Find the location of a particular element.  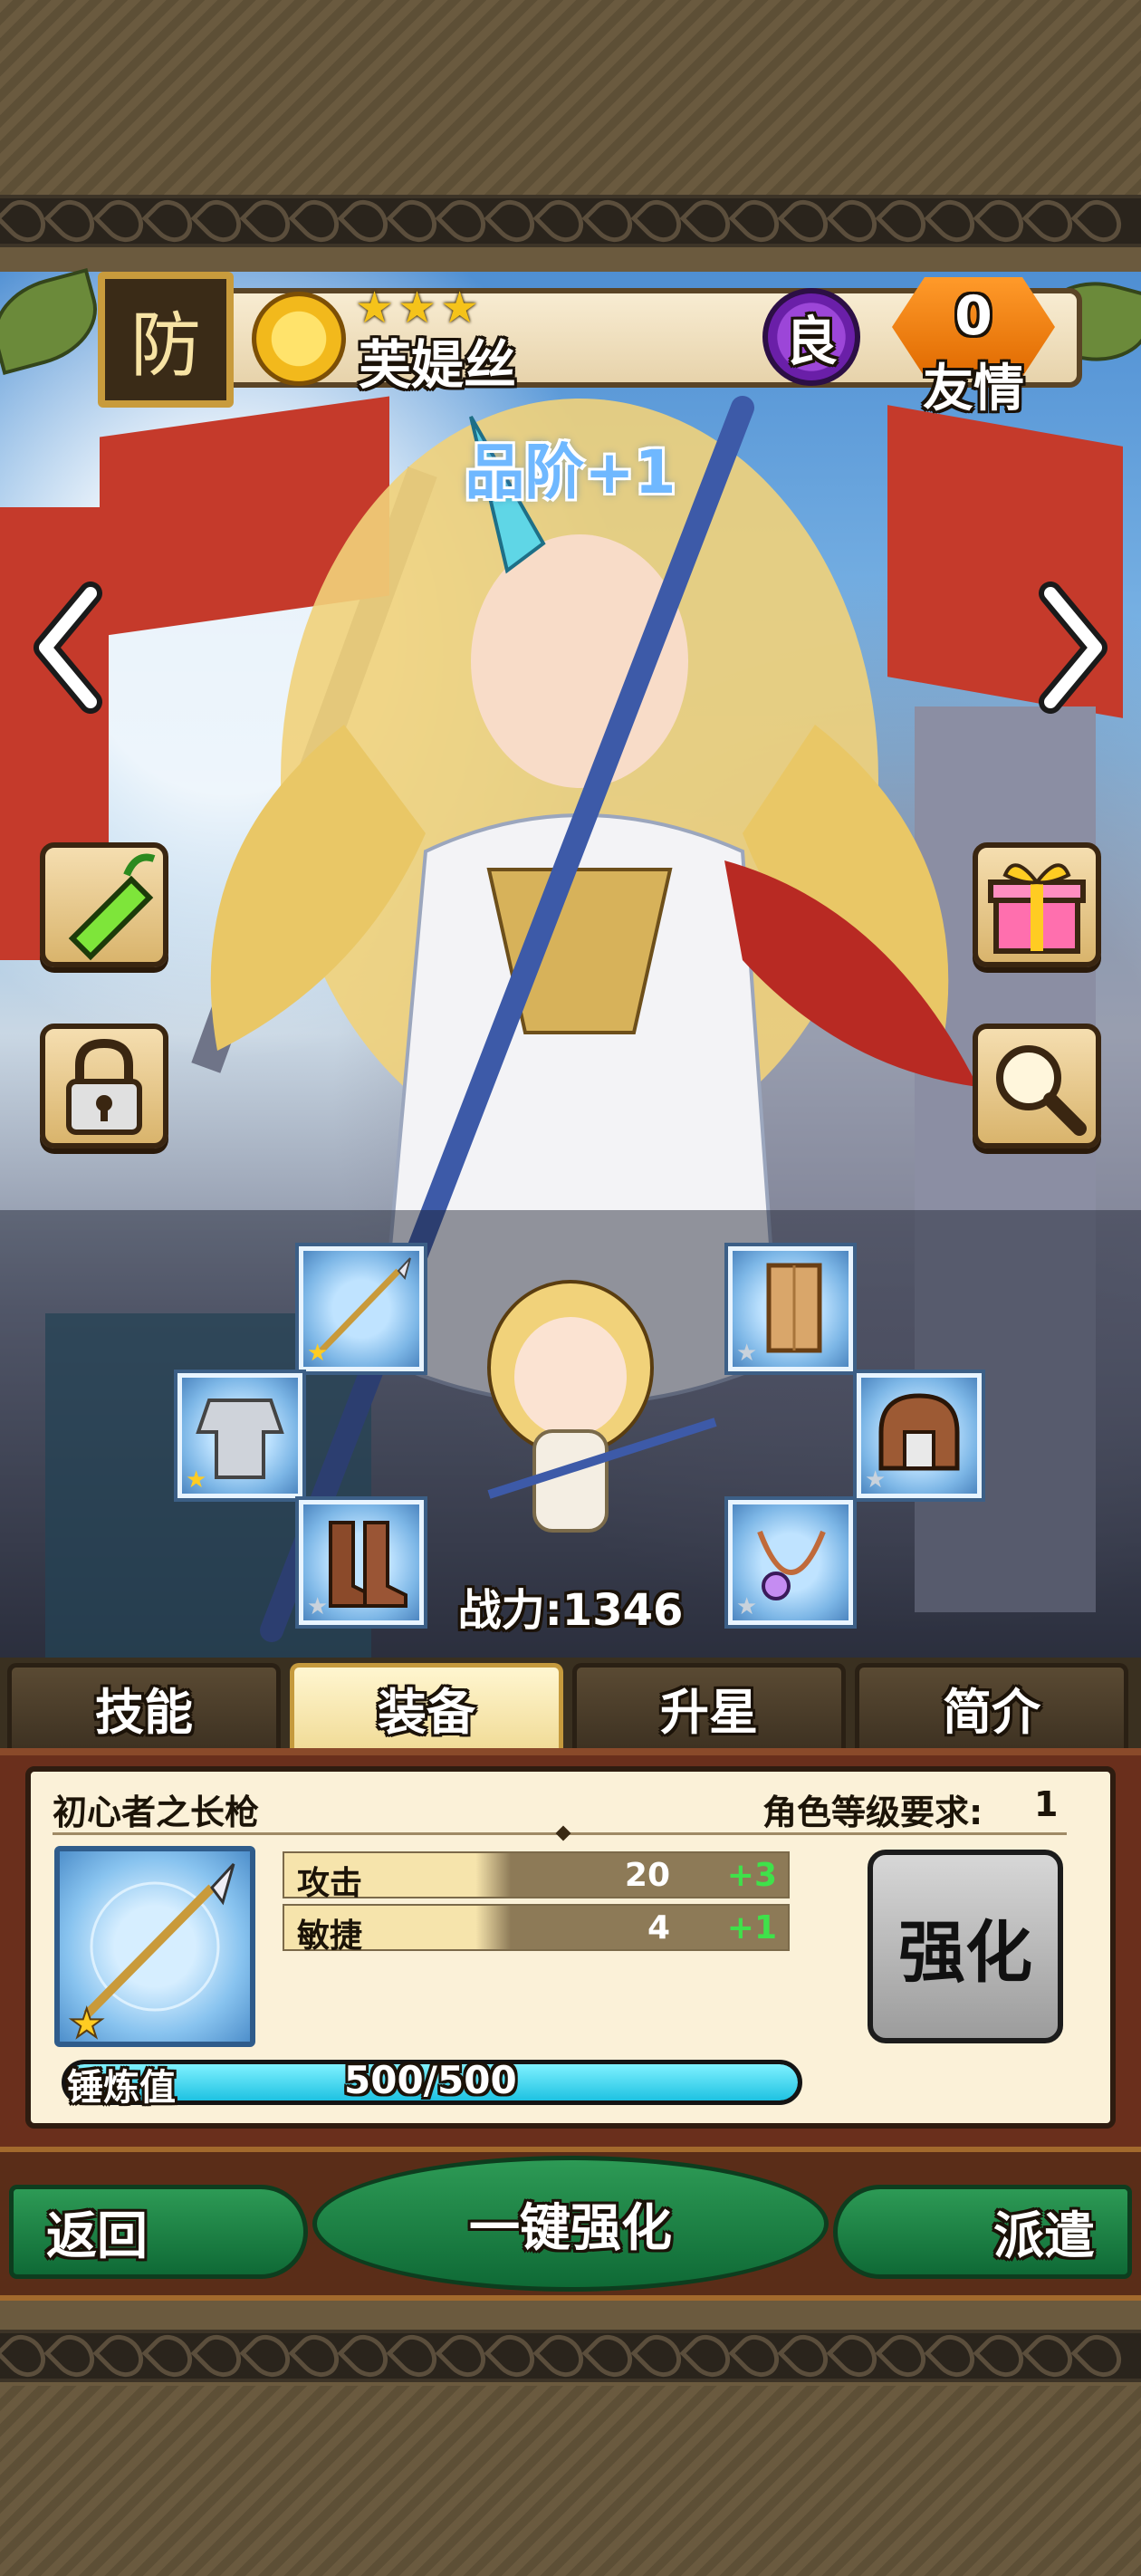

gift-button is located at coordinates (1037, 904).